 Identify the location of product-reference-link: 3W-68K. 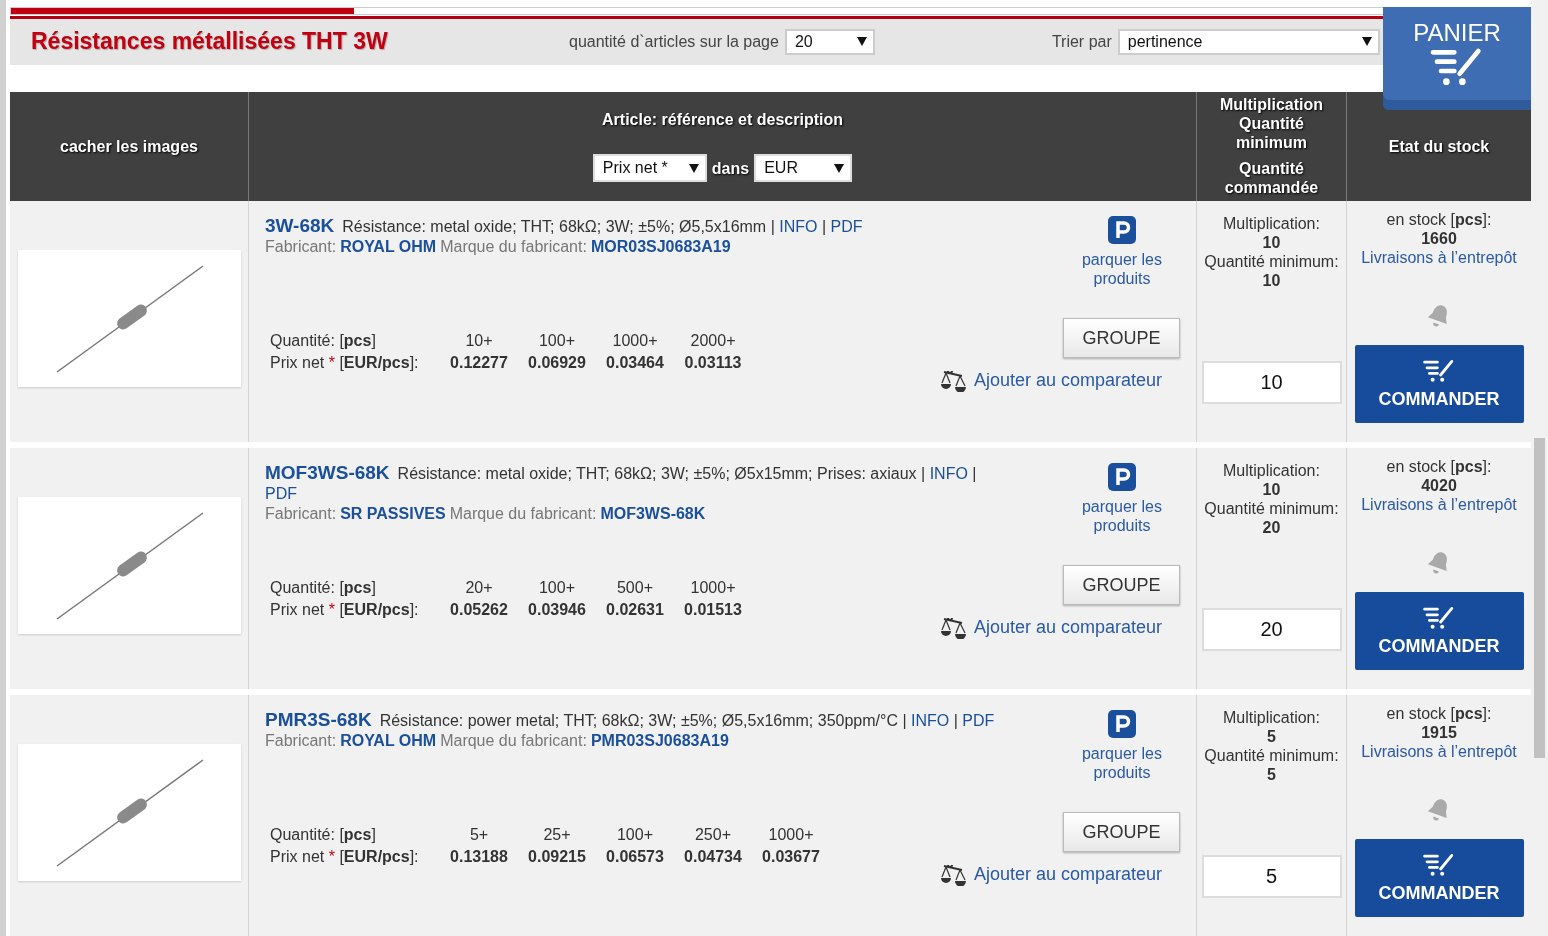
(300, 226).